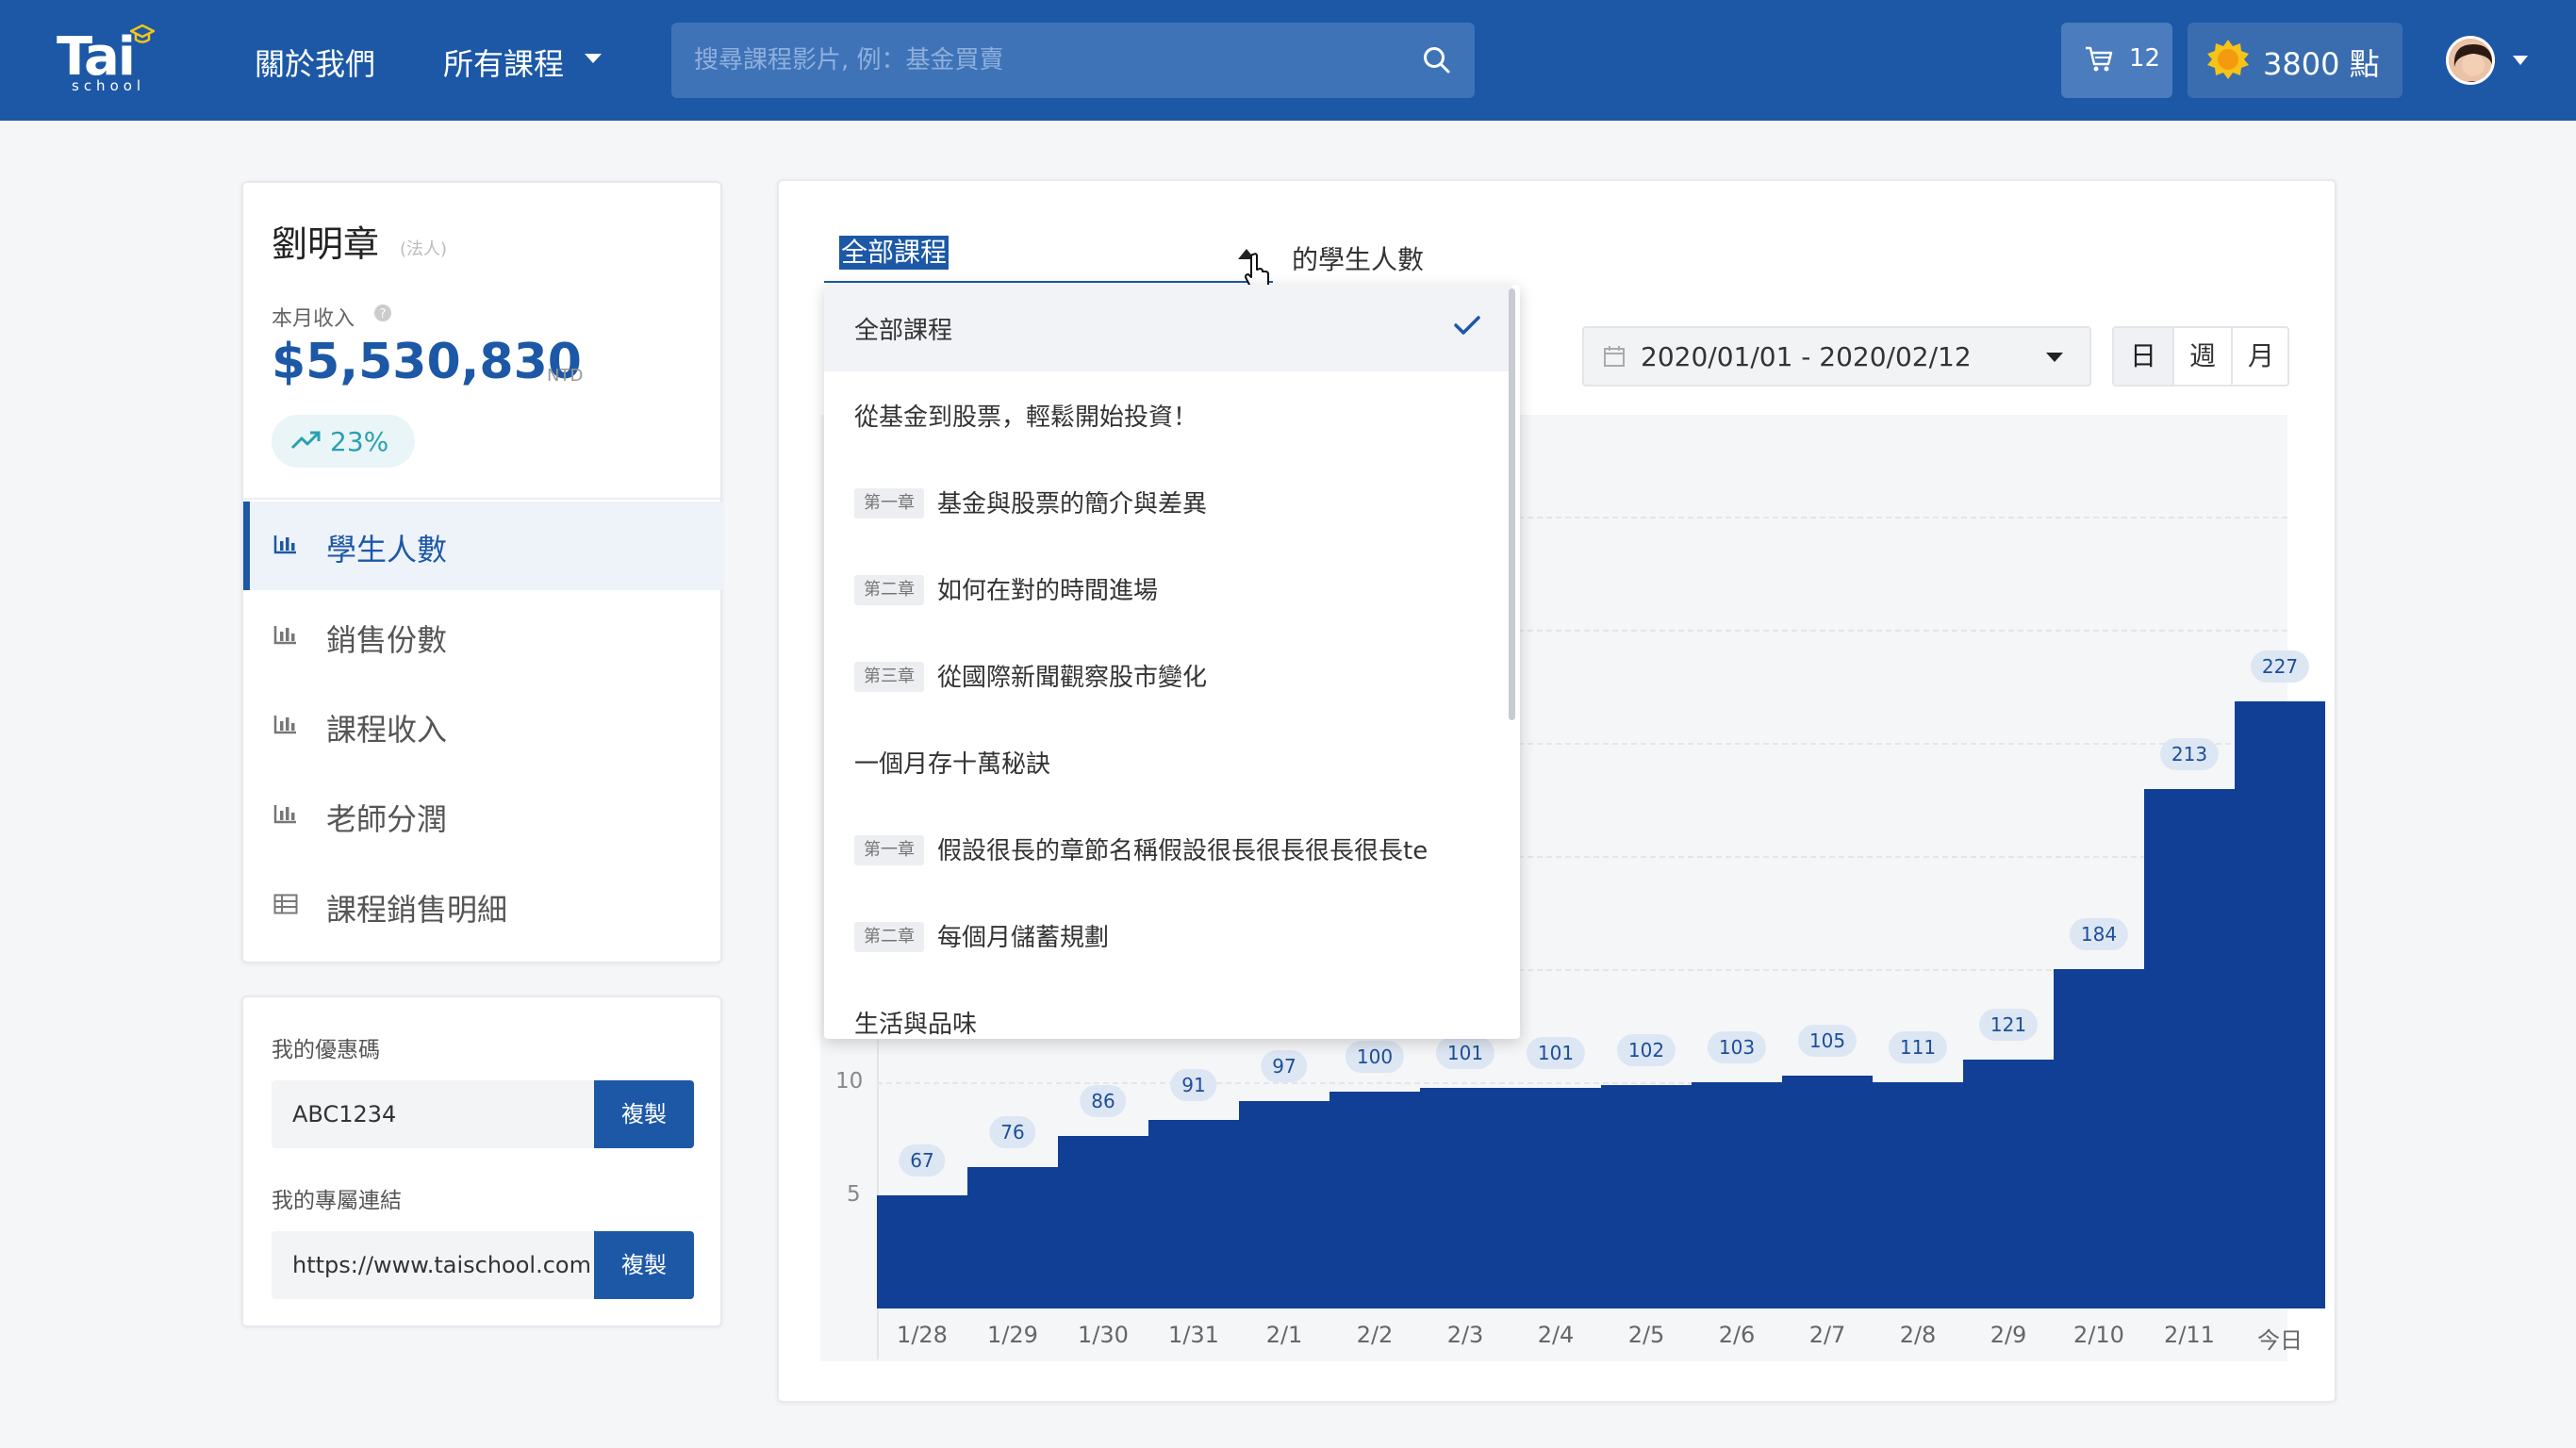  Describe the element at coordinates (481, 499) in the screenshot. I see `divider` at that location.